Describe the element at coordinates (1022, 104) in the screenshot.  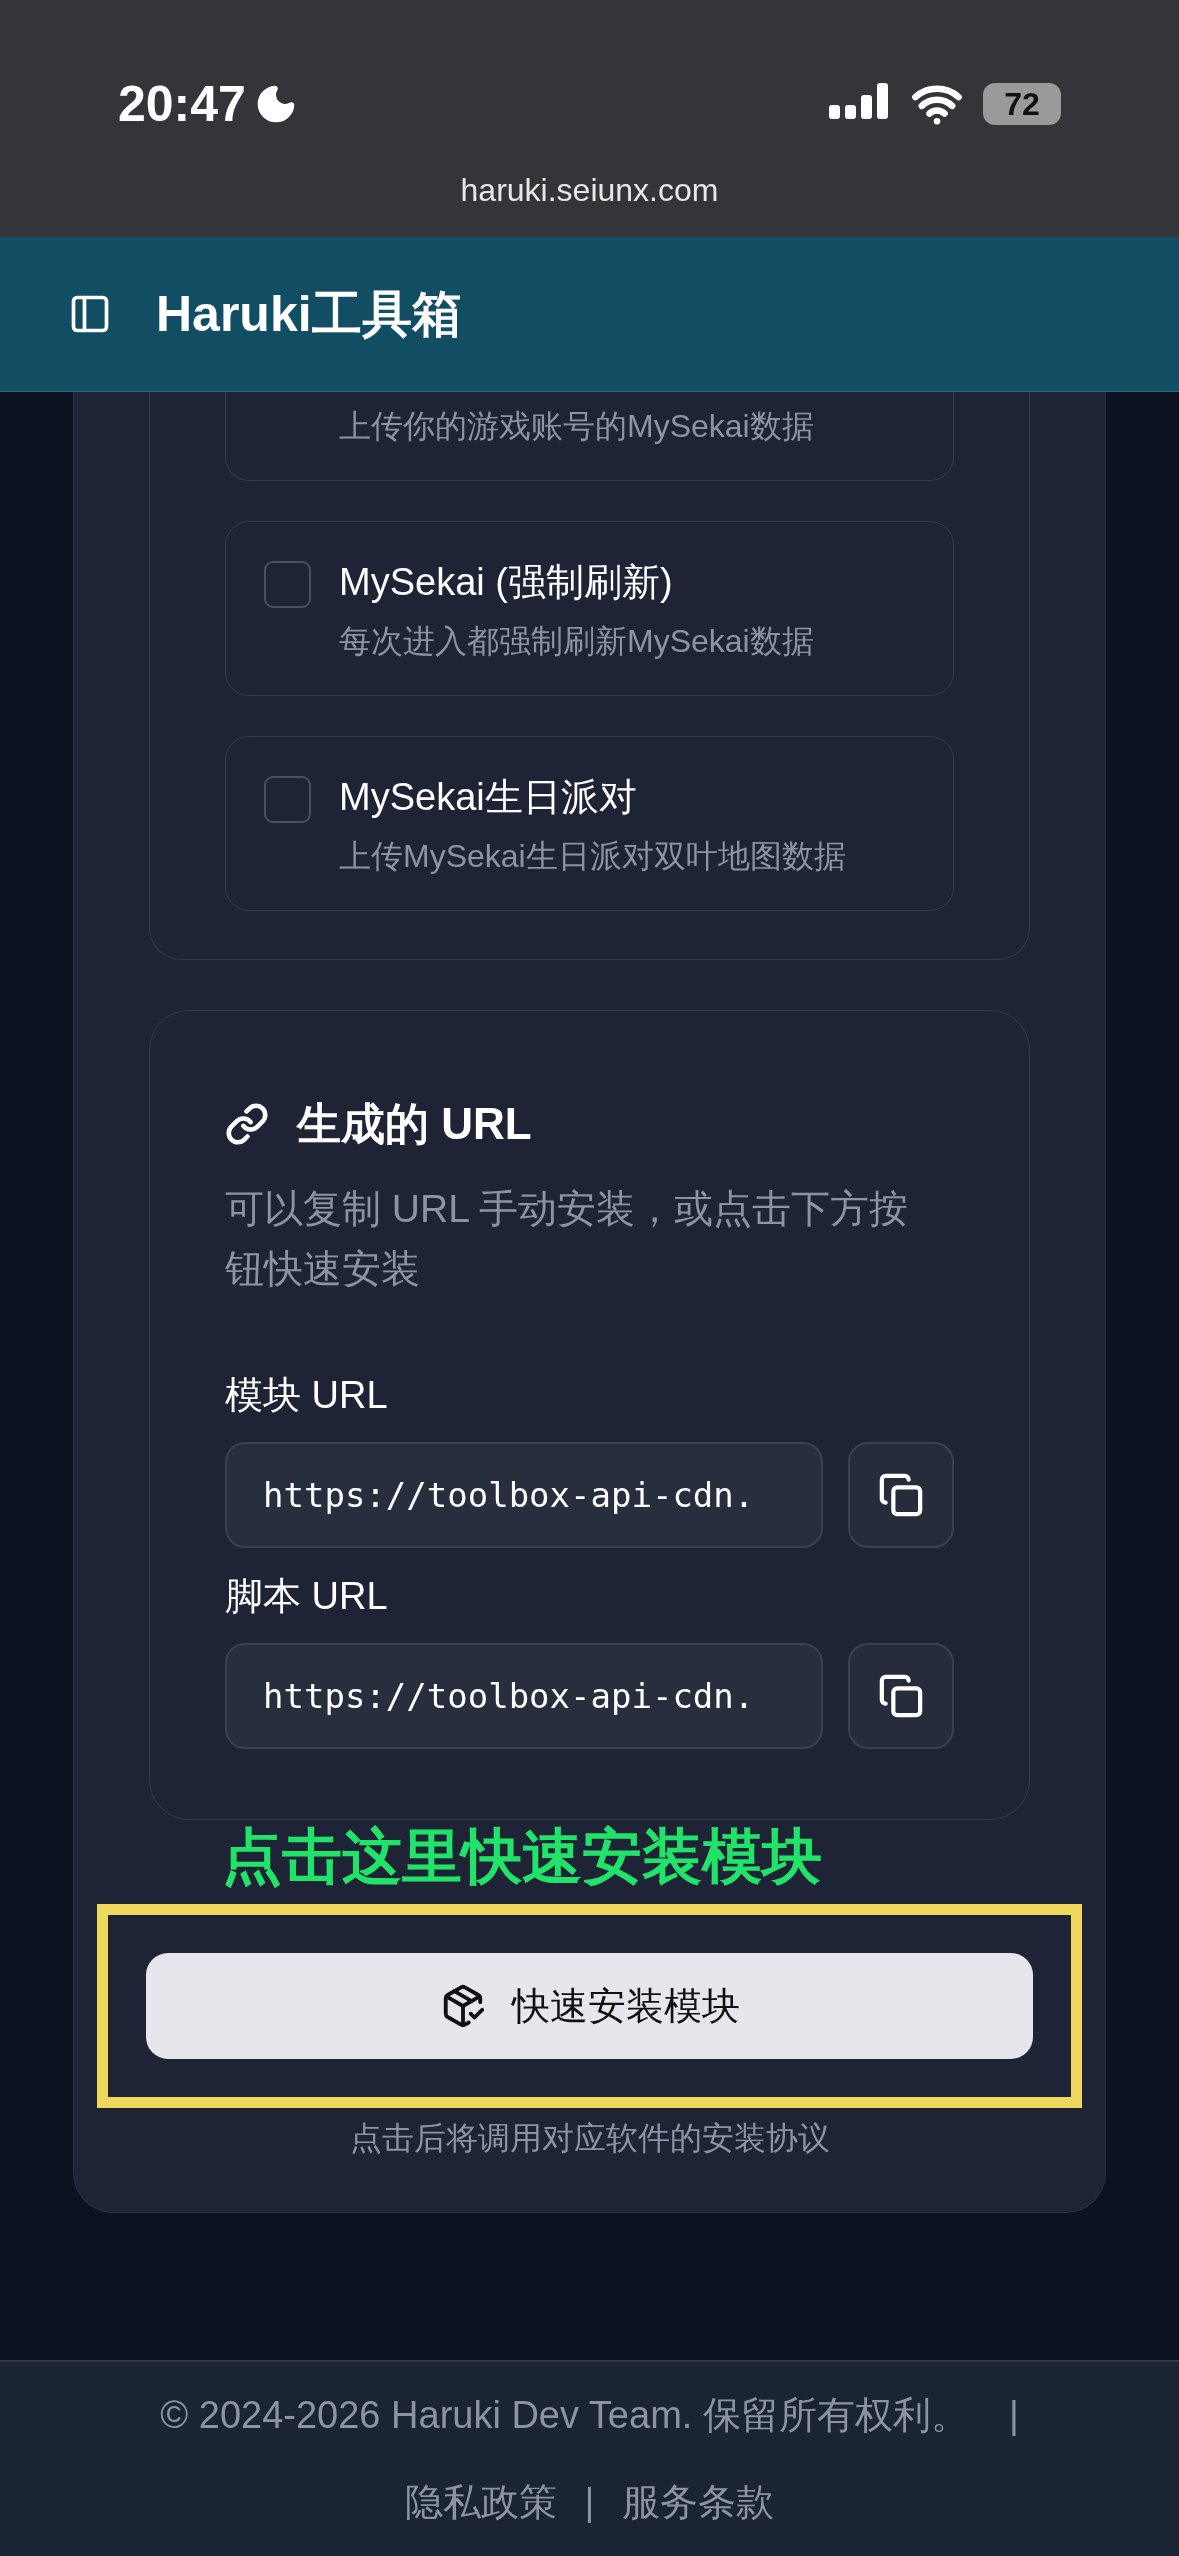
I see `battery-indicator: 72` at that location.